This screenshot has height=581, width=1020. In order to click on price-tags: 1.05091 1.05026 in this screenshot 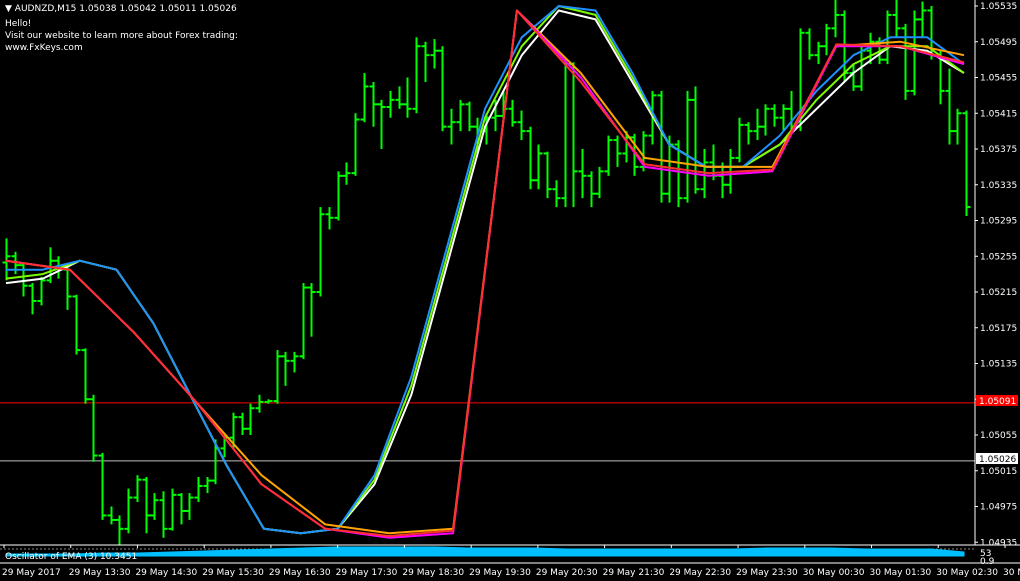, I will do `click(997, 430)`.